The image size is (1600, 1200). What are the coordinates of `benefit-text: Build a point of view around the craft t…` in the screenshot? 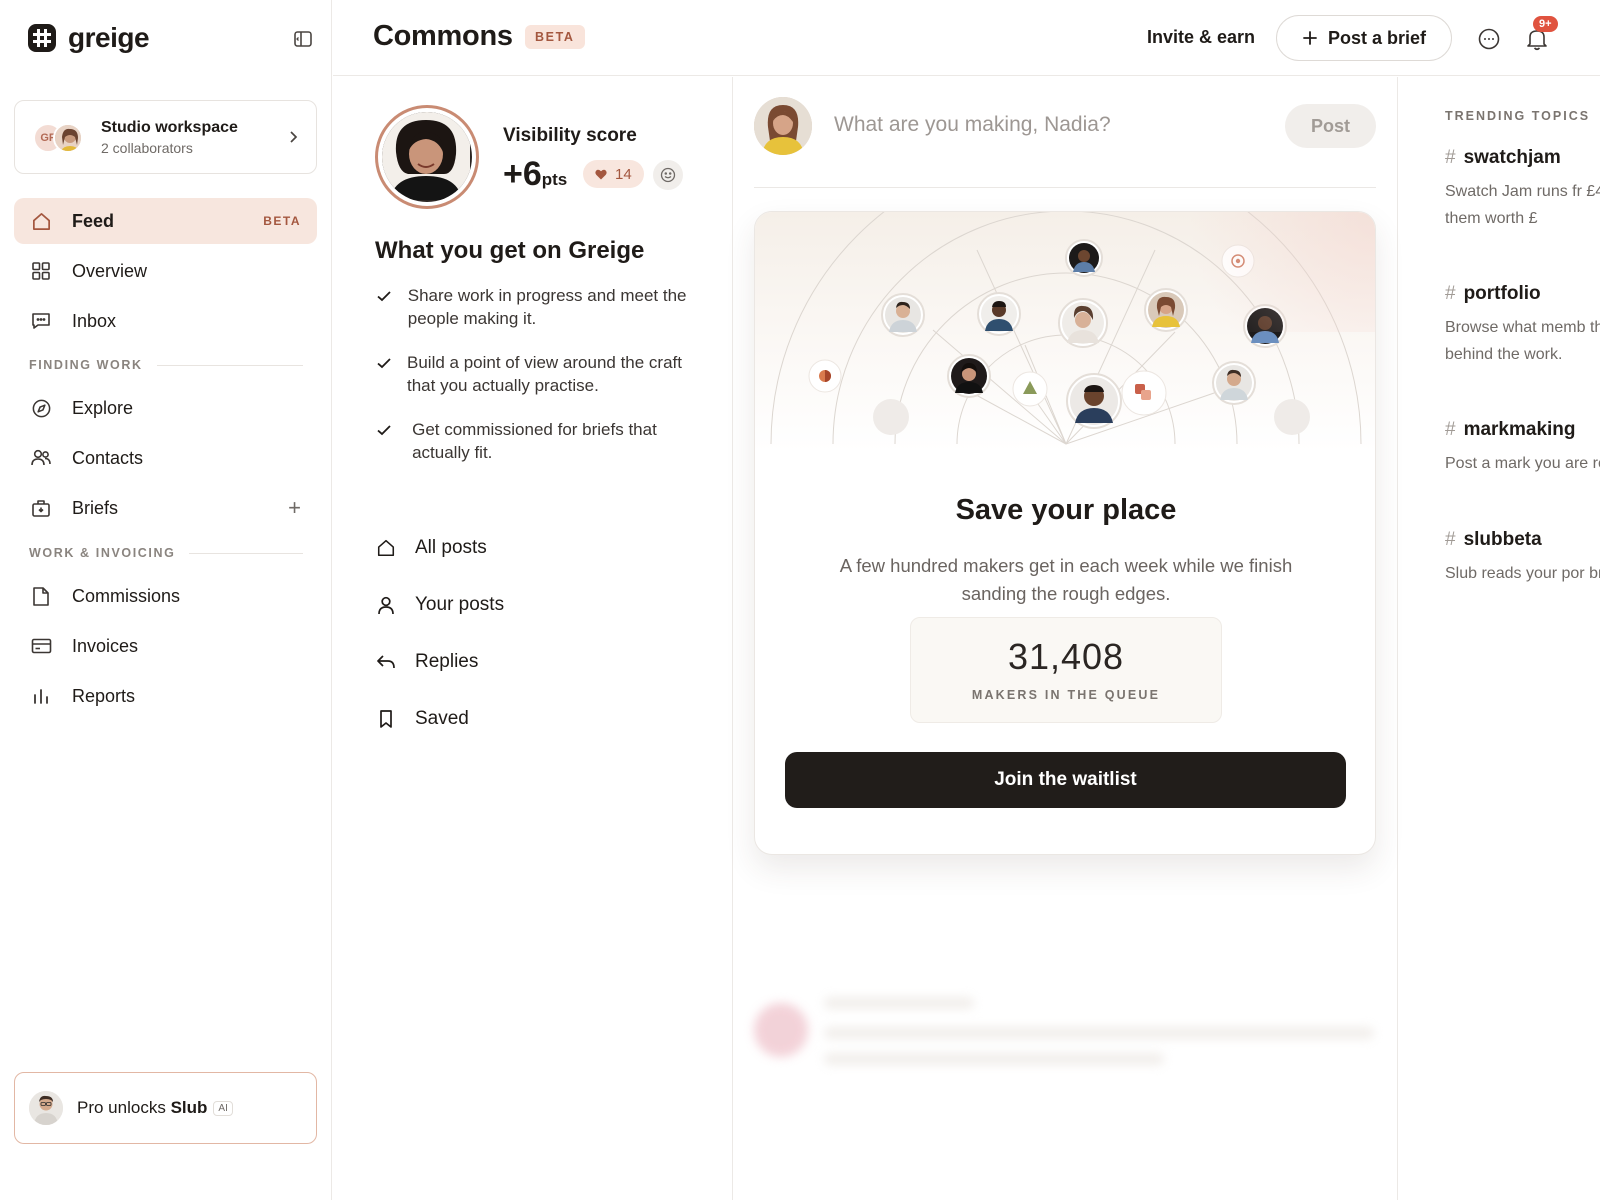 It's located at (544, 374).